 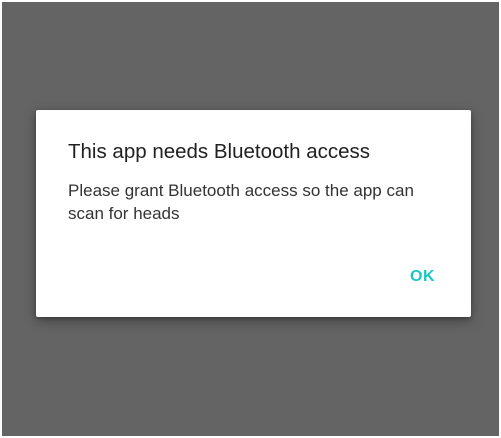 What do you see at coordinates (422, 277) in the screenshot?
I see `ok-button: OK` at bounding box center [422, 277].